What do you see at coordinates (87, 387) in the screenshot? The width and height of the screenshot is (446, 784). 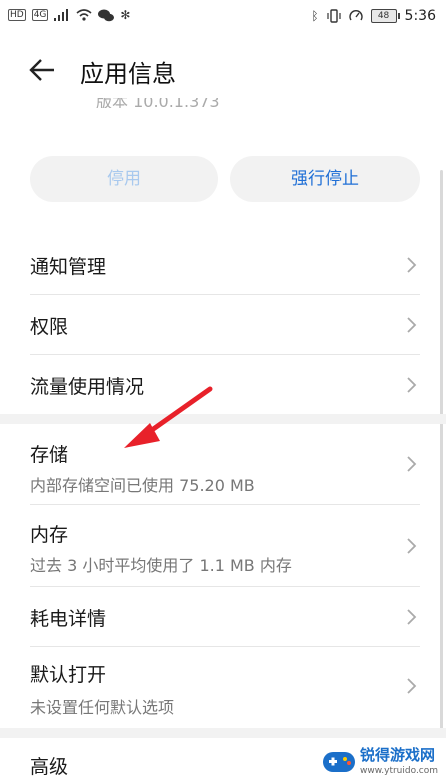 I see `row-title: 流量使用情况` at bounding box center [87, 387].